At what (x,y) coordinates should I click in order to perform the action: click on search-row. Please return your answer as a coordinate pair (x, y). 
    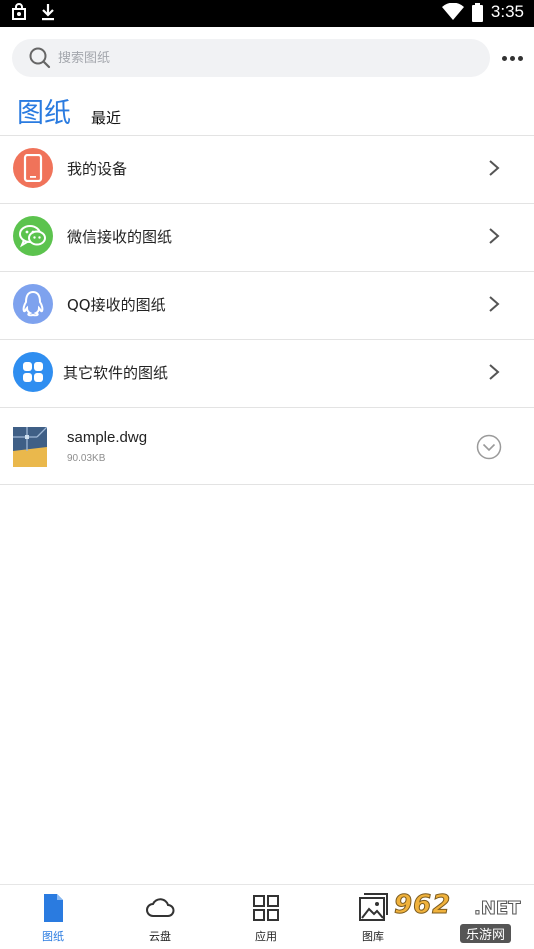
    Looking at the image, I should click on (267, 58).